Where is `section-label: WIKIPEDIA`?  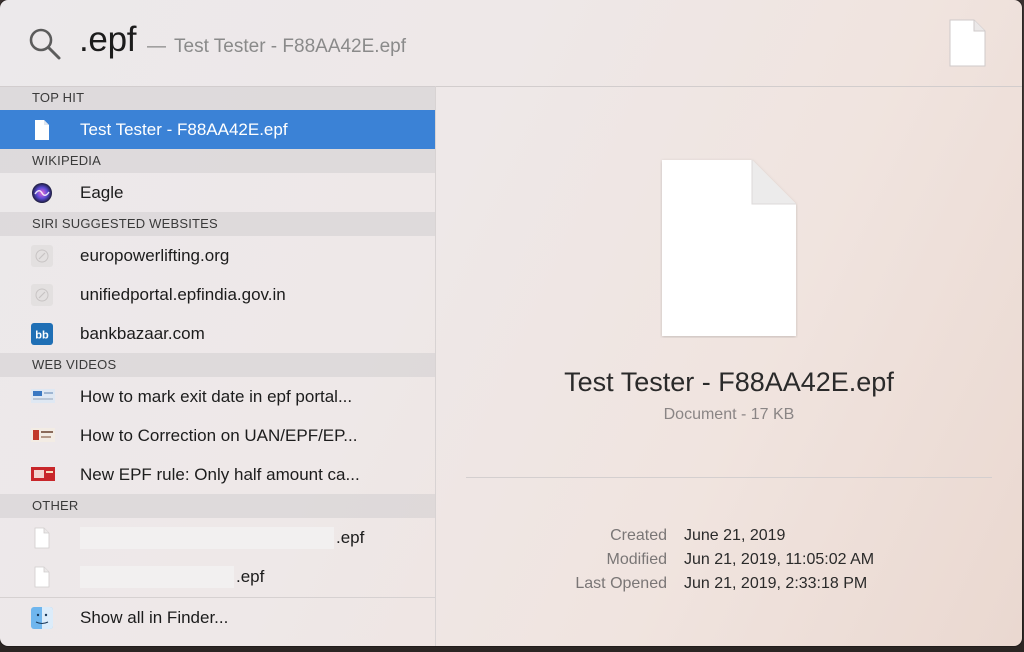 section-label: WIKIPEDIA is located at coordinates (66, 160).